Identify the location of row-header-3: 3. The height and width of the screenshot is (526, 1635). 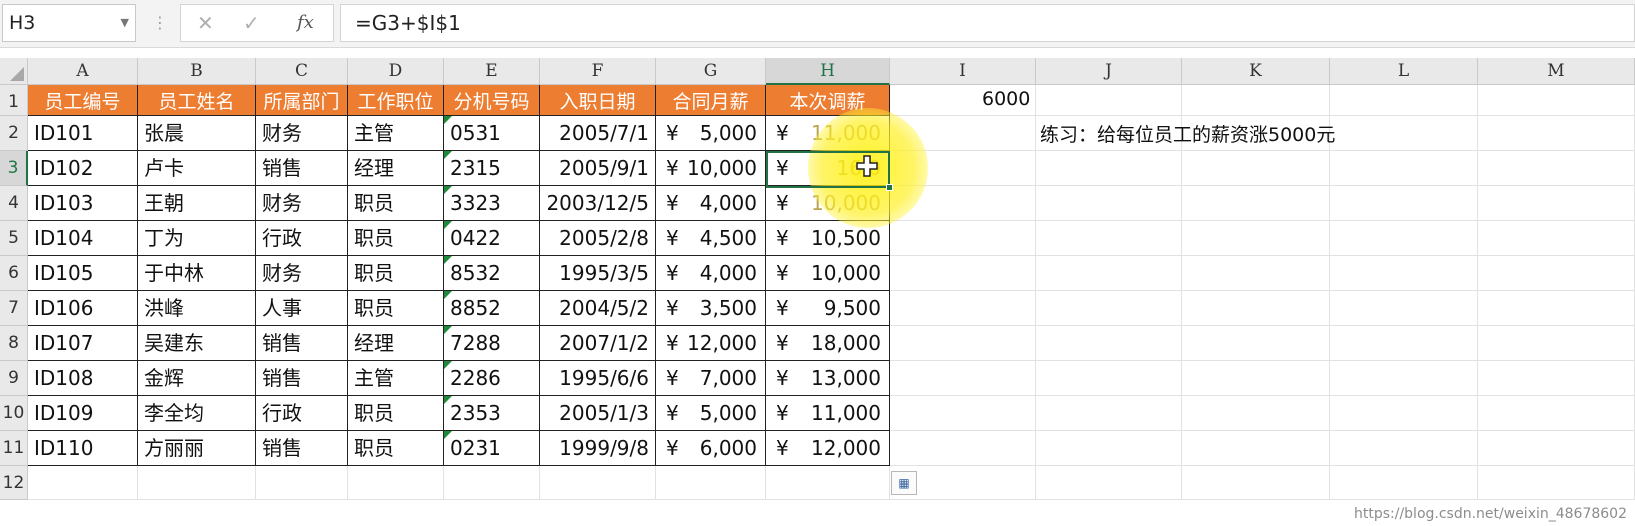
(14, 168).